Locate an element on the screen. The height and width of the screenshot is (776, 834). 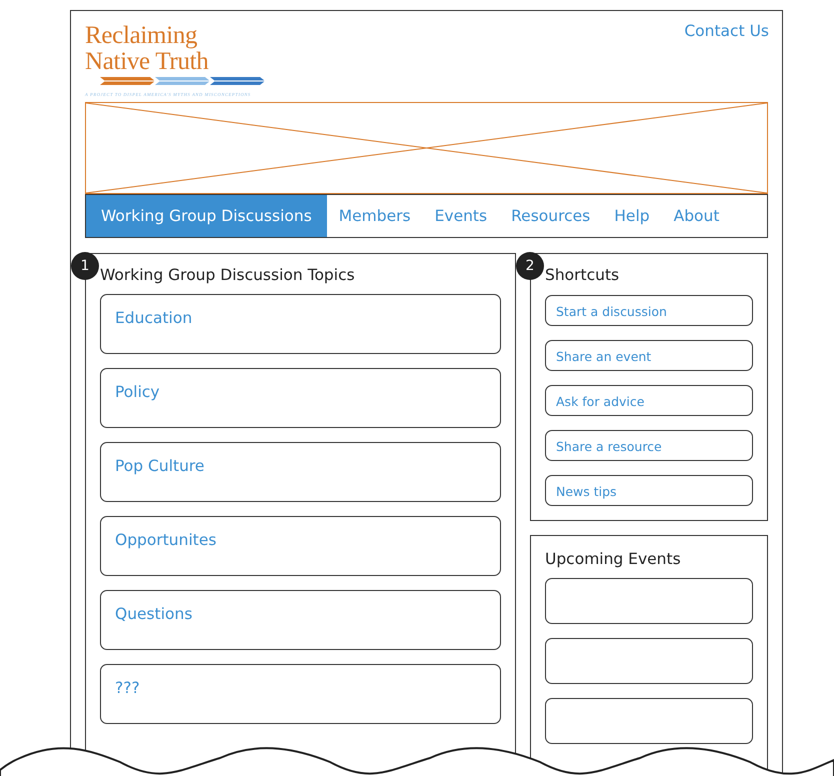
logo-title: Native Truth is located at coordinates (147, 62).